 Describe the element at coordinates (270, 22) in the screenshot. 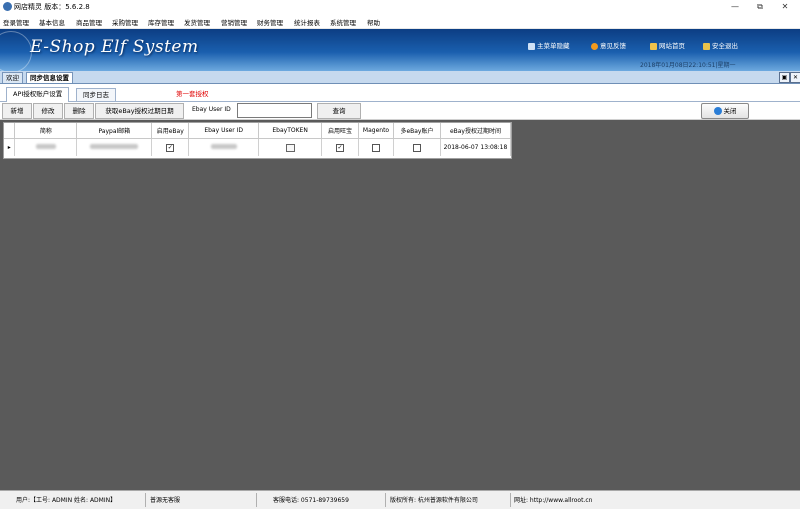

I see `menu-finance: 财务管理` at that location.